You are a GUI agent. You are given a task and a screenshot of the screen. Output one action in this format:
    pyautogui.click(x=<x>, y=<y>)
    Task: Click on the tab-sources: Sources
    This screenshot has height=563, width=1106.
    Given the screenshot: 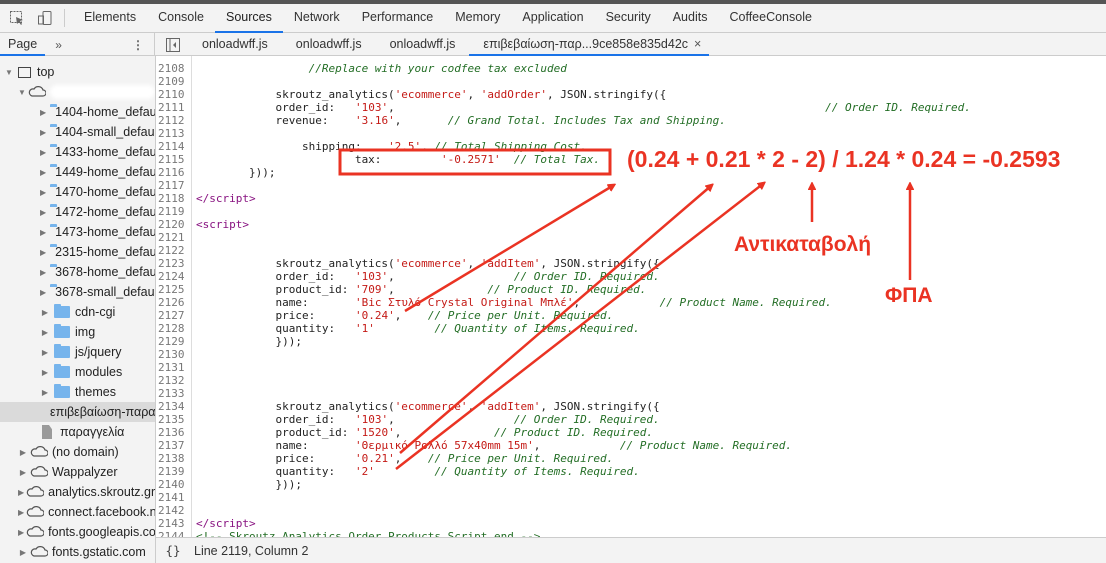 What is the action you would take?
    pyautogui.click(x=248, y=18)
    